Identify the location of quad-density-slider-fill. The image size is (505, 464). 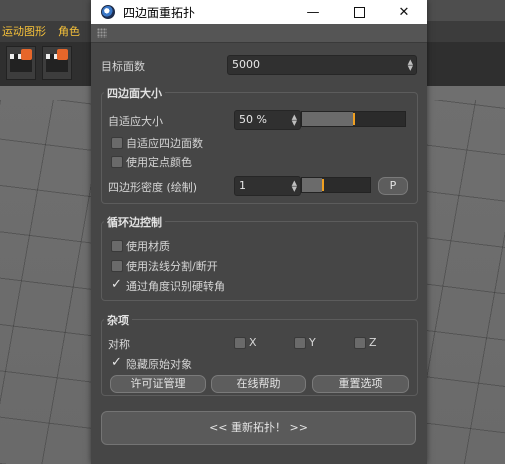
(312, 185).